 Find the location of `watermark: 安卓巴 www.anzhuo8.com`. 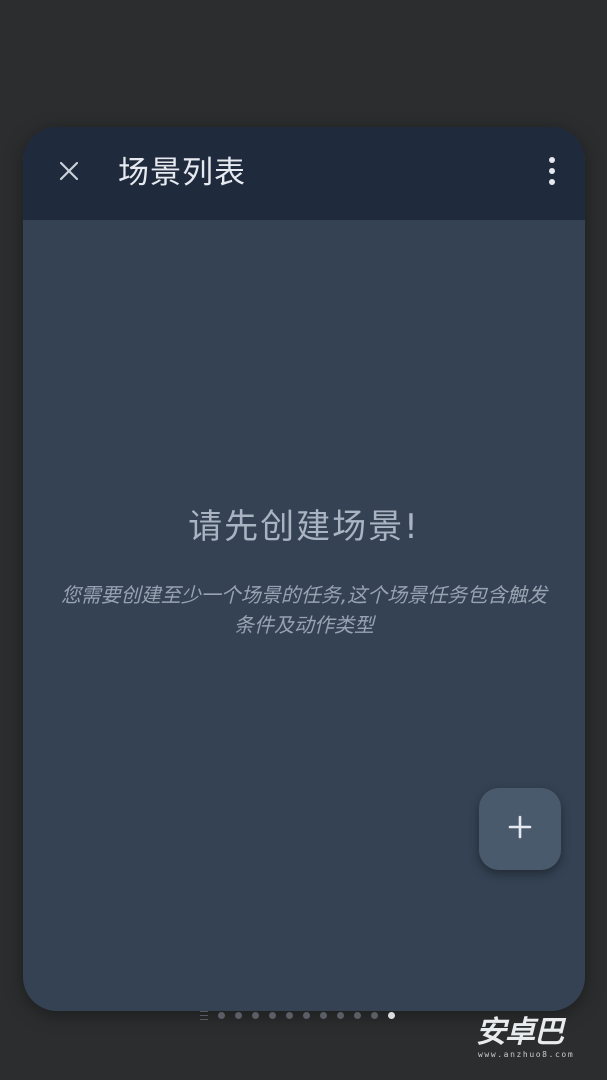

watermark: 安卓巴 www.anzhuo8.com is located at coordinates (529, 1039).